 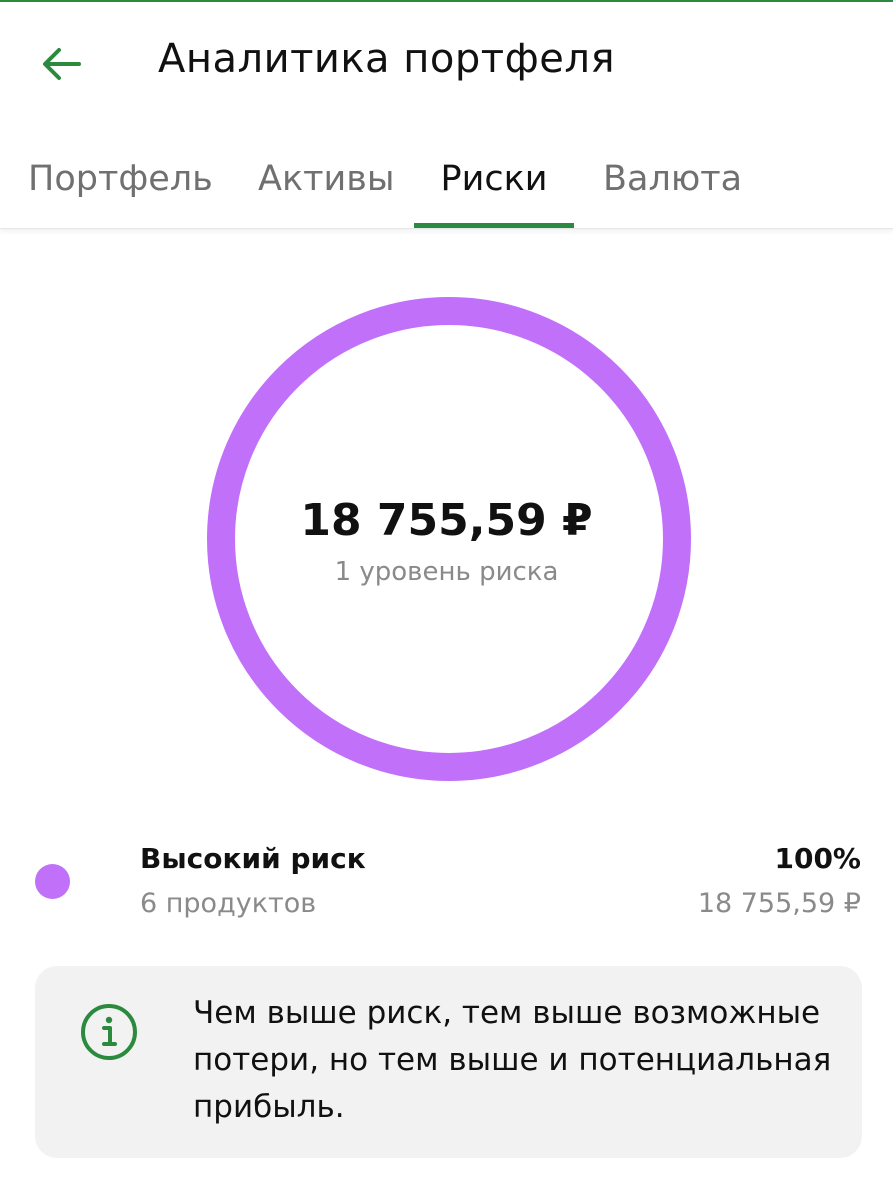 I want to click on tab-currency: Валюта, so click(x=672, y=179).